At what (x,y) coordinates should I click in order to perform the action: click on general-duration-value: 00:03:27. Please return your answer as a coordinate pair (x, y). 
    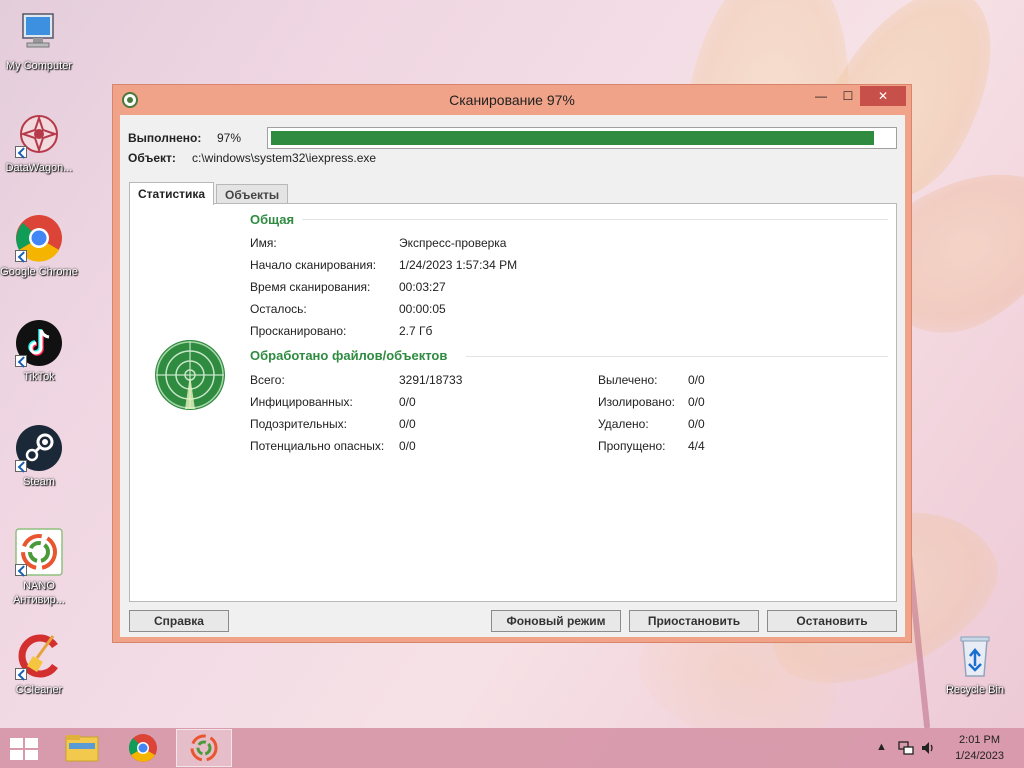
    Looking at the image, I should click on (422, 287).